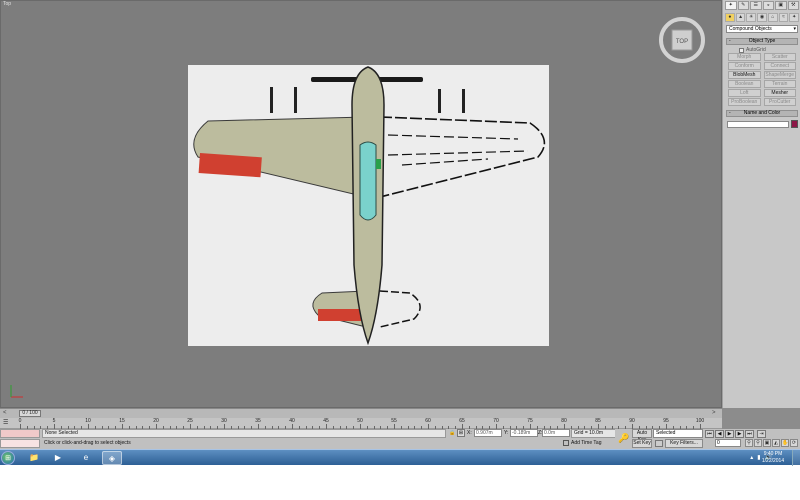 The height and width of the screenshot is (500, 800). Describe the element at coordinates (731, 5) in the screenshot. I see `tab-create: ✦` at that location.